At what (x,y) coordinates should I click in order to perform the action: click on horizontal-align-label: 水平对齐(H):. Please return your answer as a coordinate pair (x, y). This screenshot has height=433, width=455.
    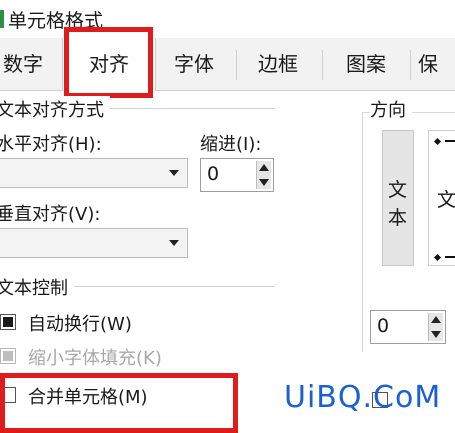
    Looking at the image, I should click on (51, 144).